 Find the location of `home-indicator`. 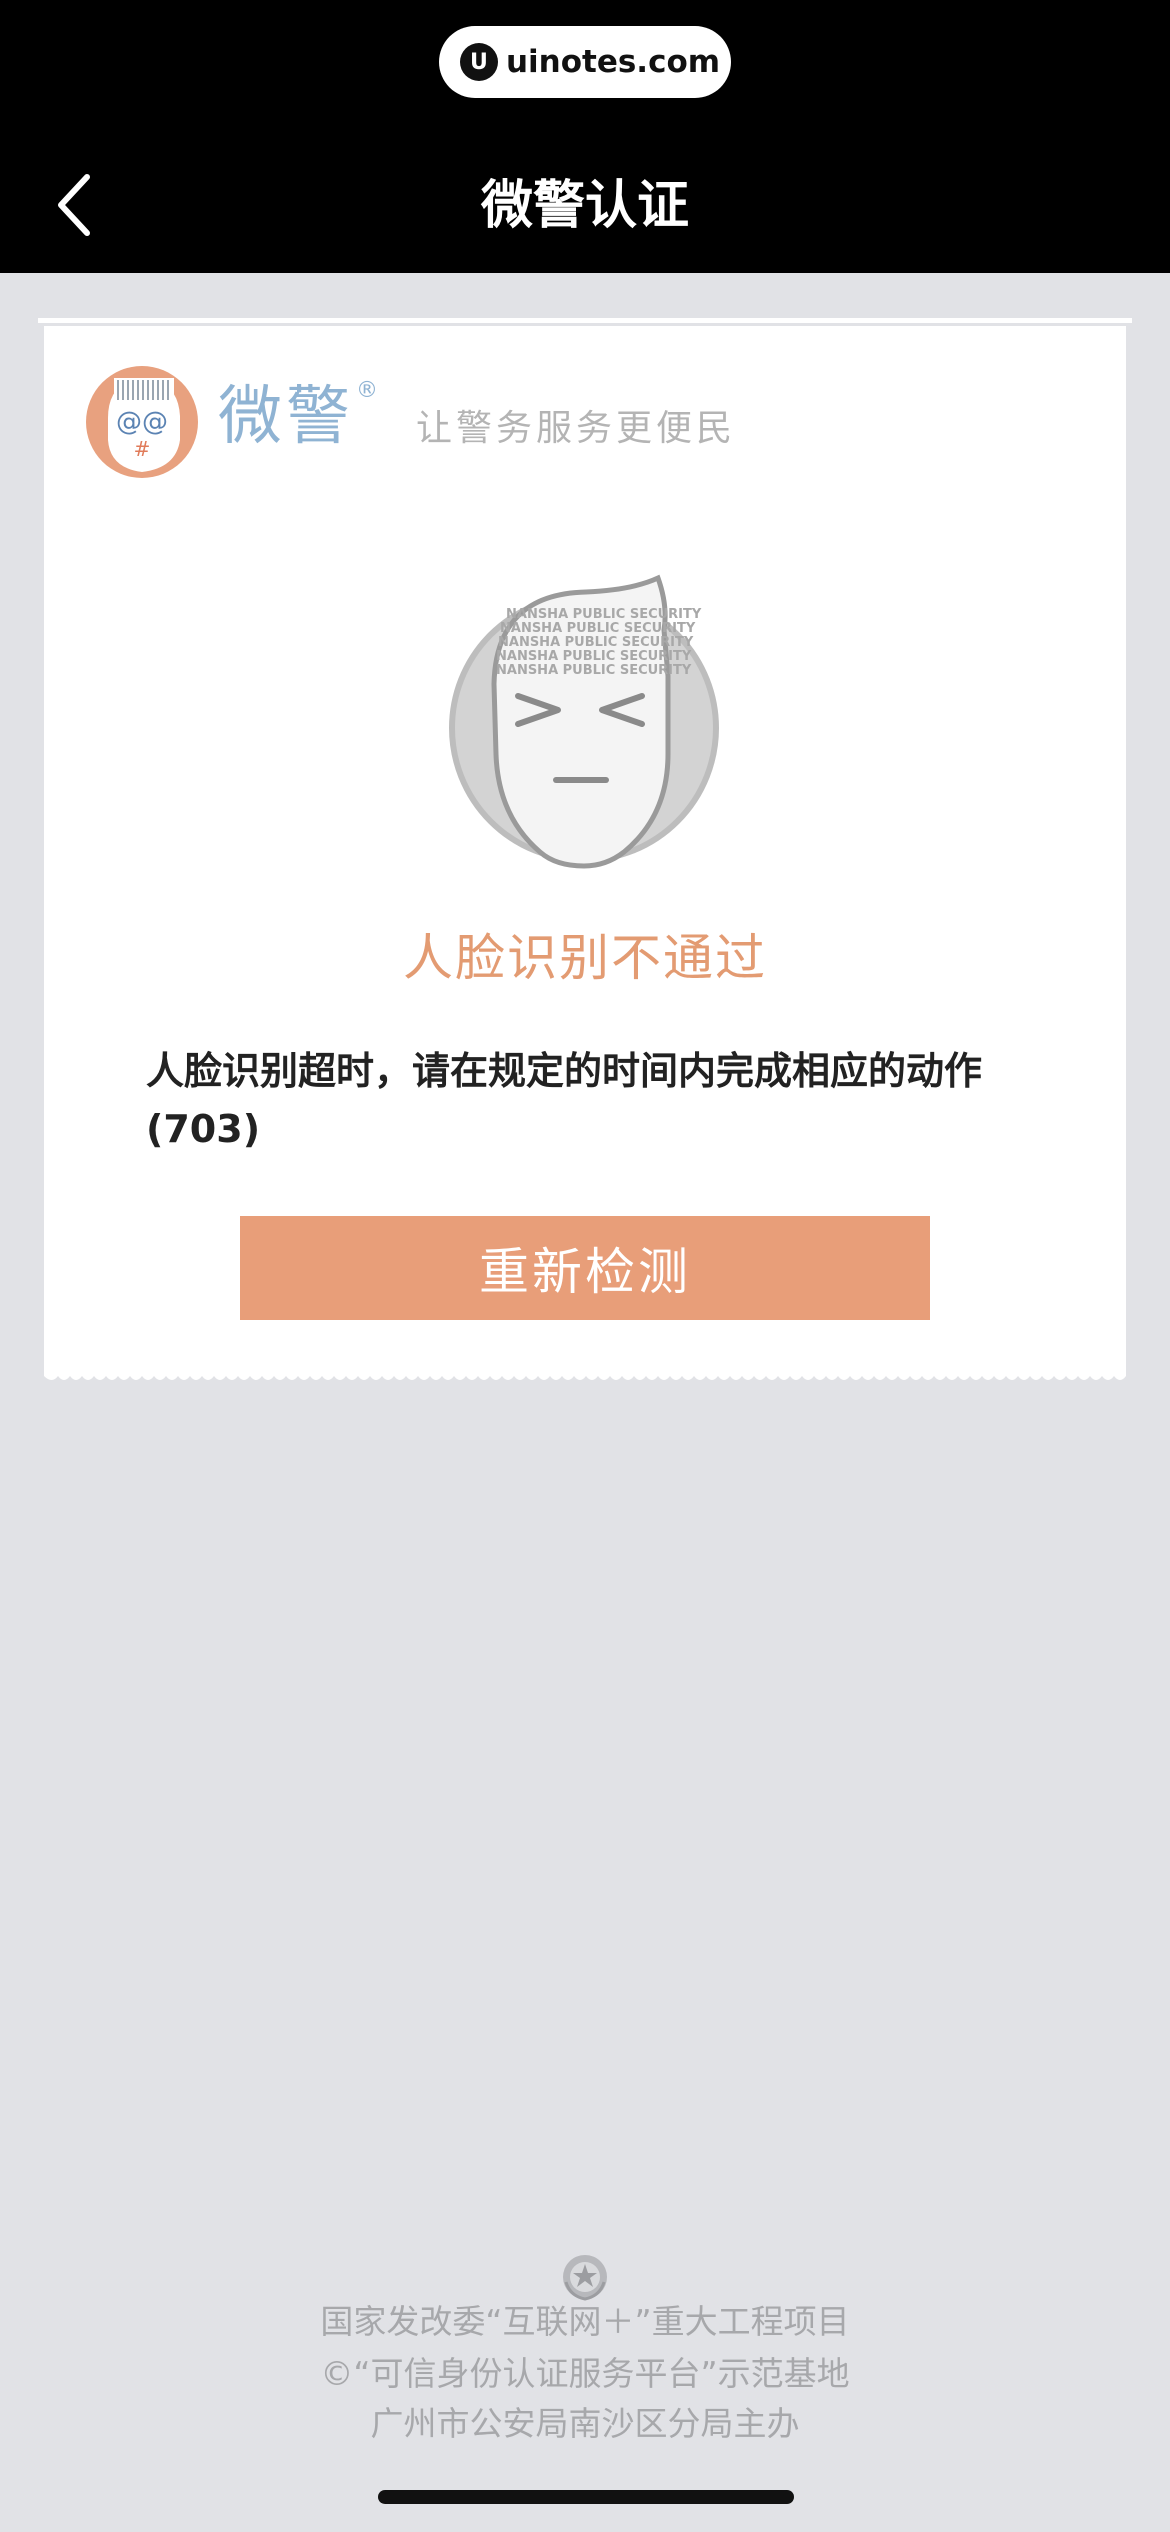

home-indicator is located at coordinates (586, 2497).